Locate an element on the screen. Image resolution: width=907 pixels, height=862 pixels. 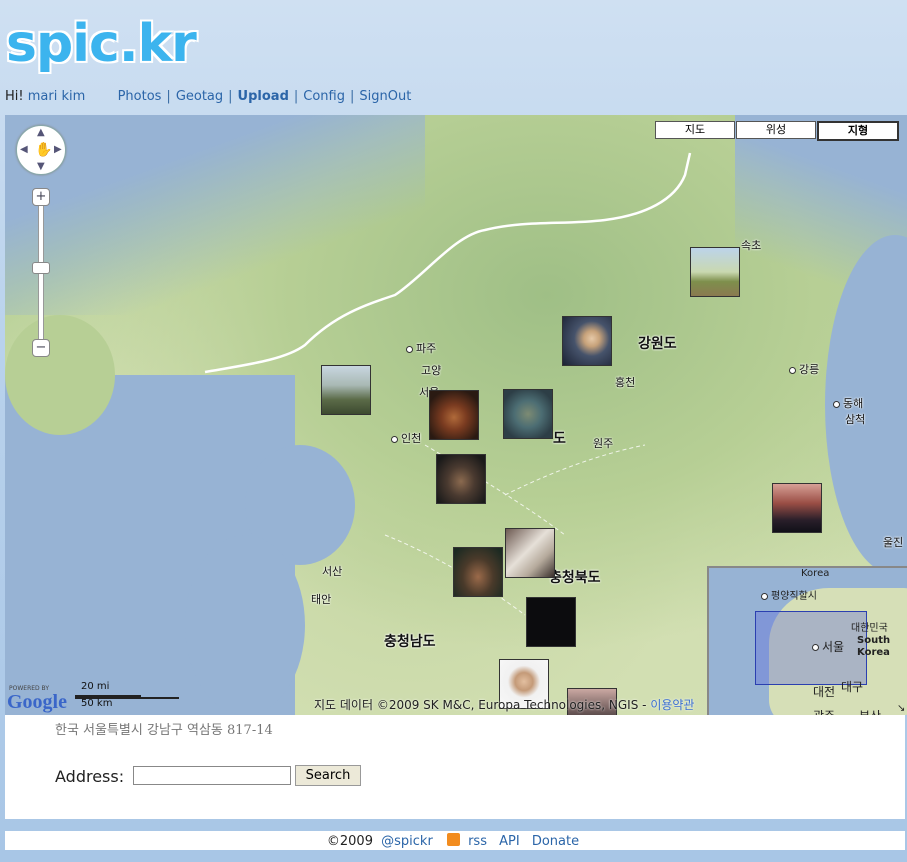
overview-toggle-icon: ↘ is located at coordinates (901, 708).